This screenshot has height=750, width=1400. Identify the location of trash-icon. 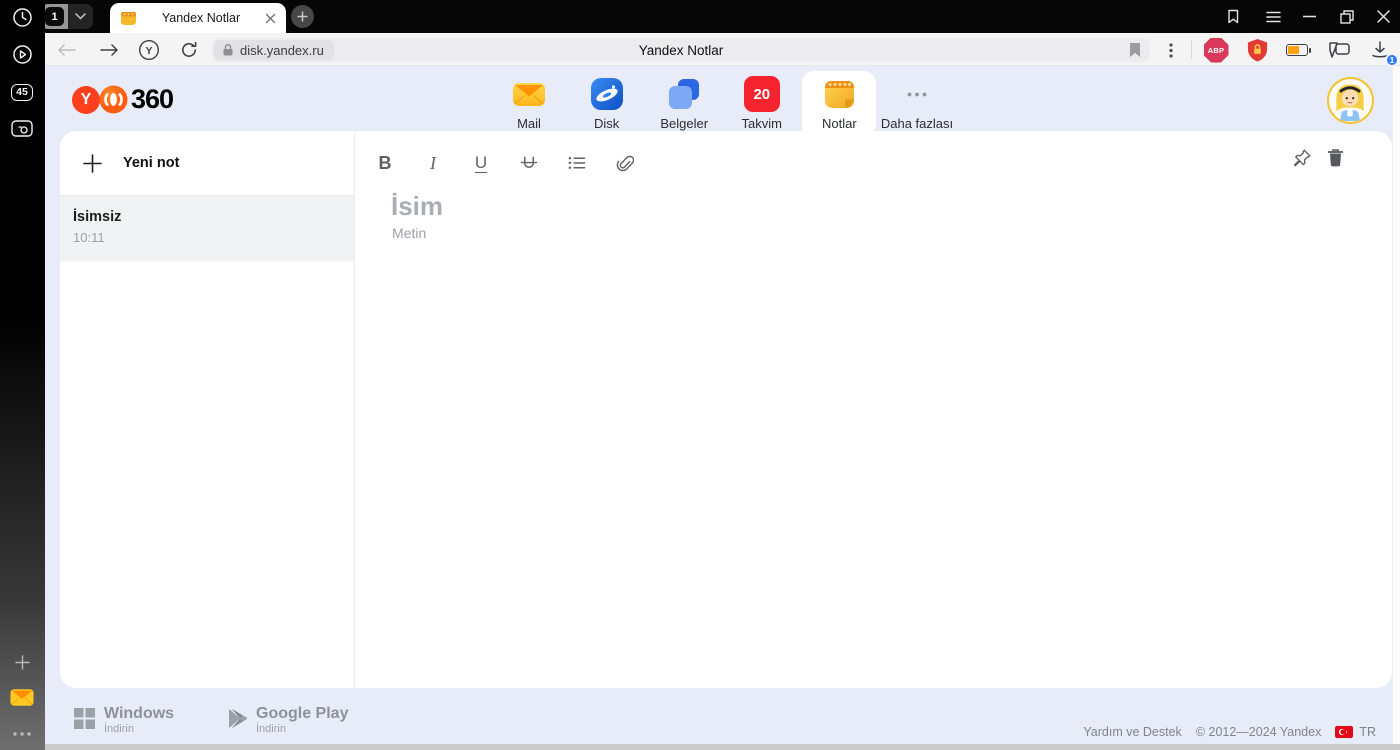
(1335, 158).